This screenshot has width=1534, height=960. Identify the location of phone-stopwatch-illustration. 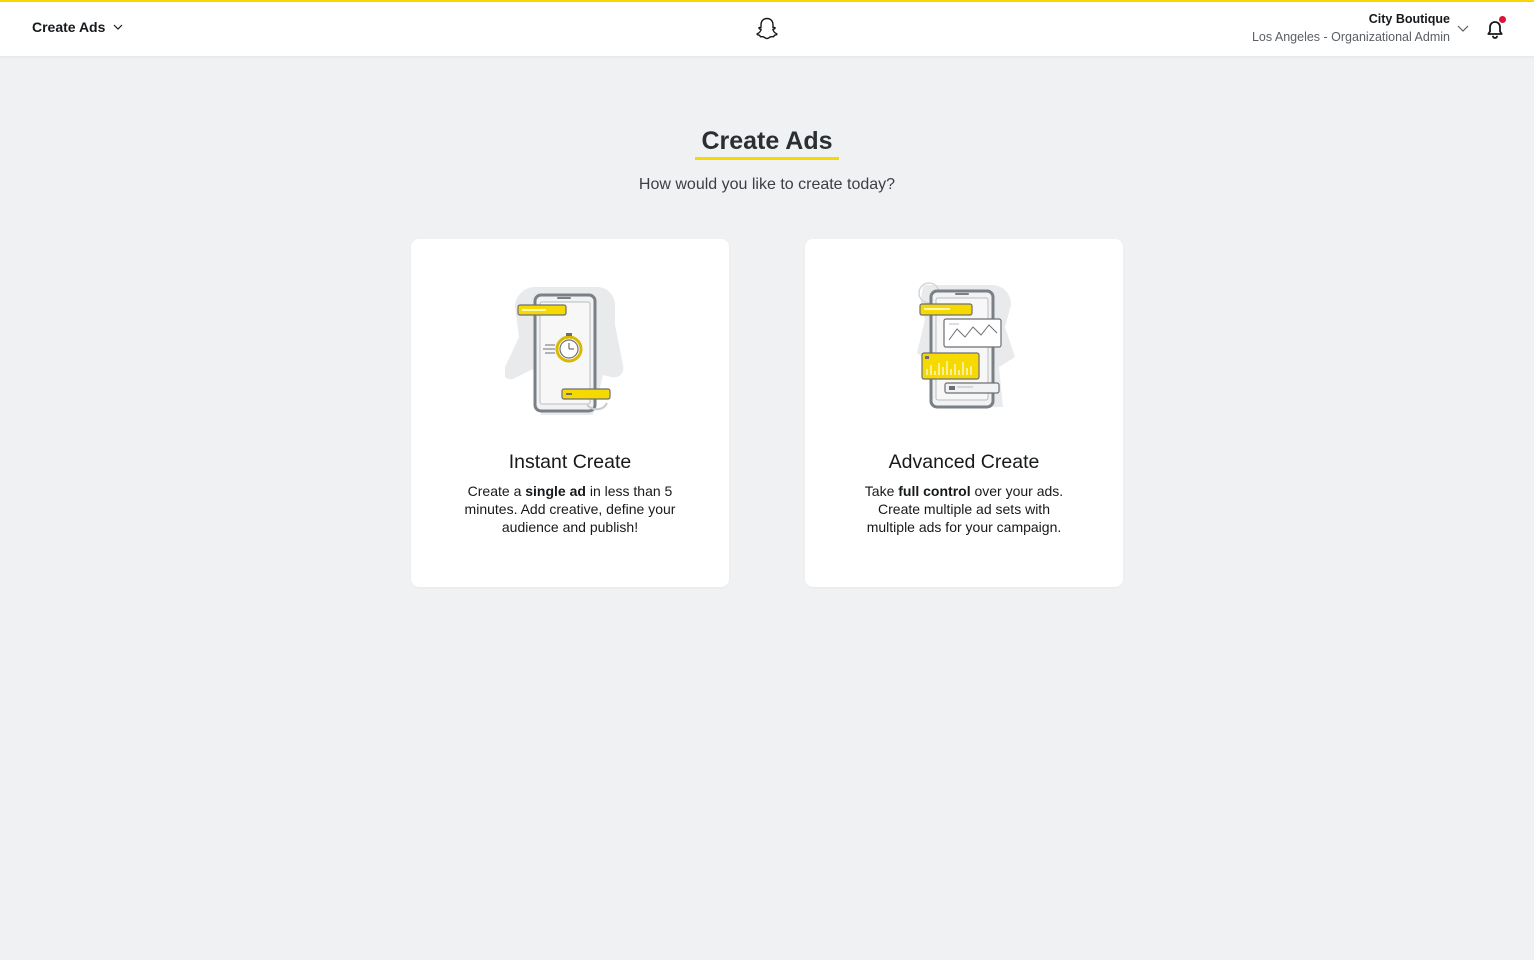
(564, 351).